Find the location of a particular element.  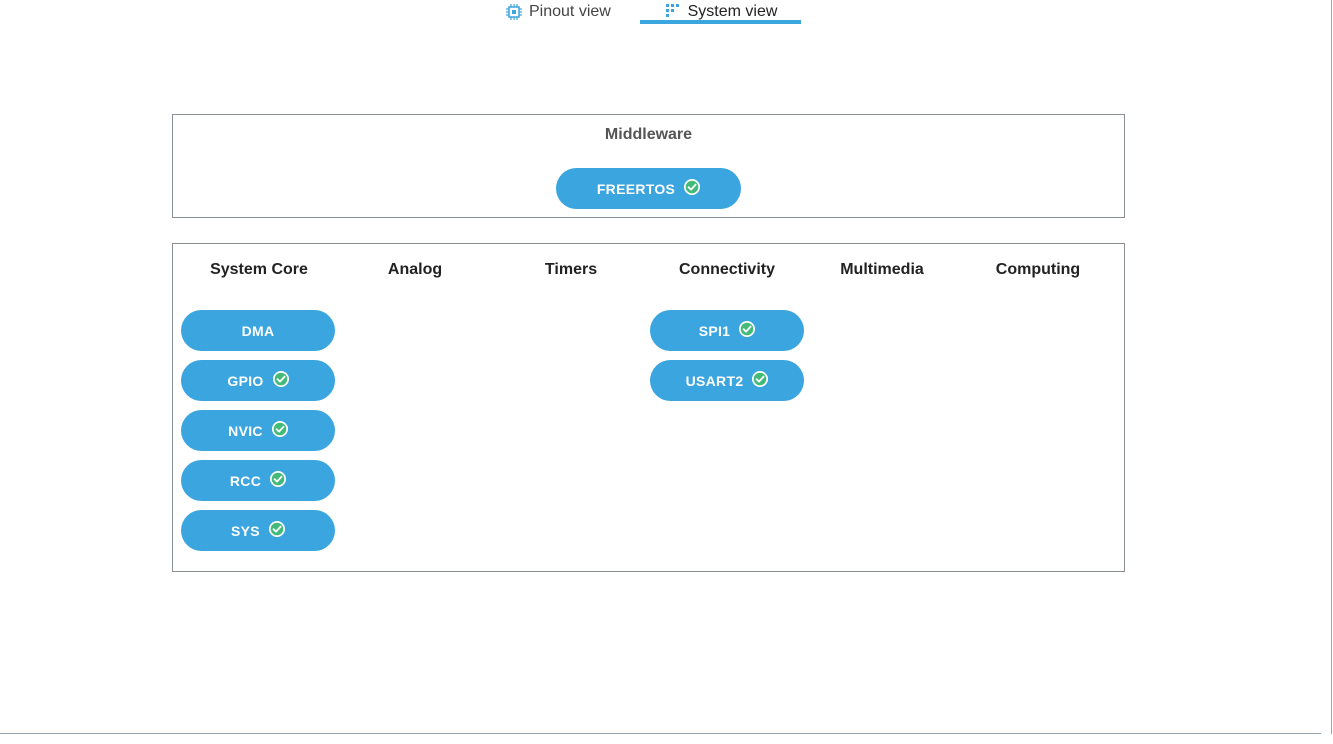

column-header-timers: Timers is located at coordinates (571, 269).